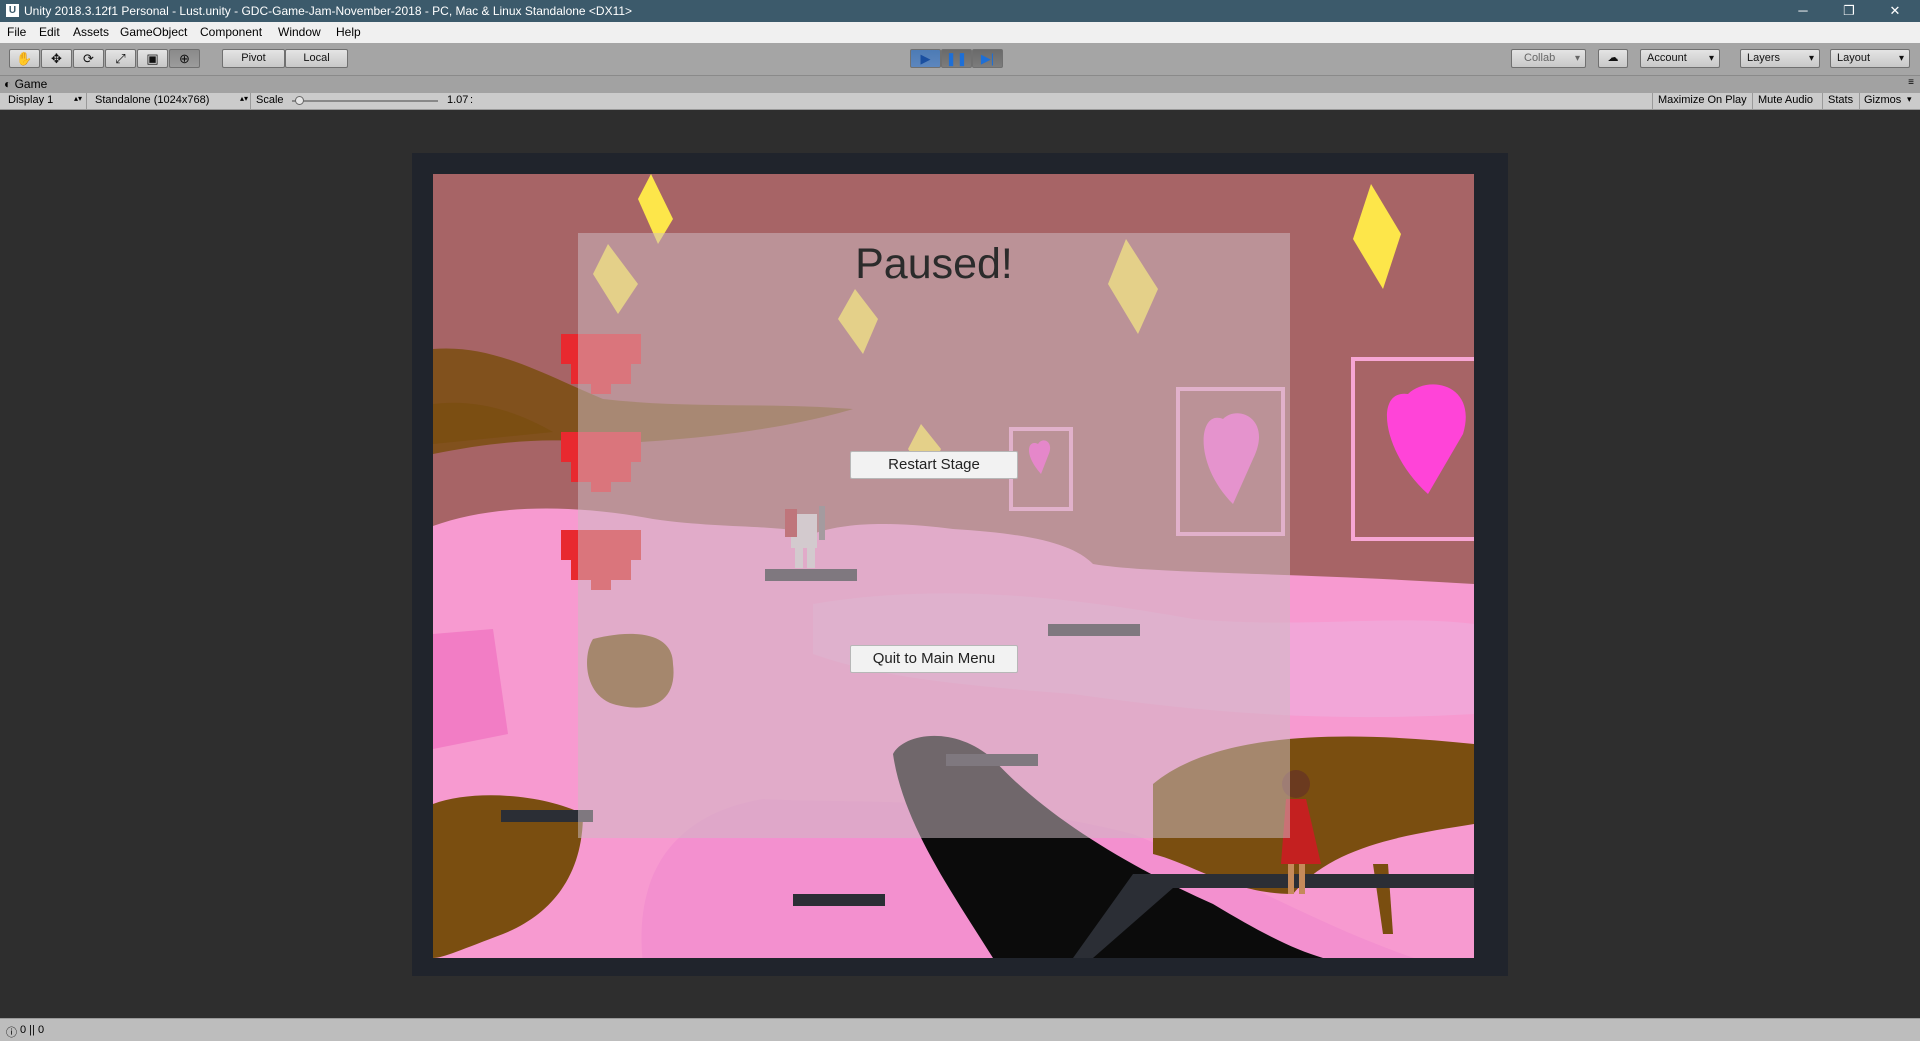  Describe the element at coordinates (316, 58) in the screenshot. I see `local-toggle: Local` at that location.